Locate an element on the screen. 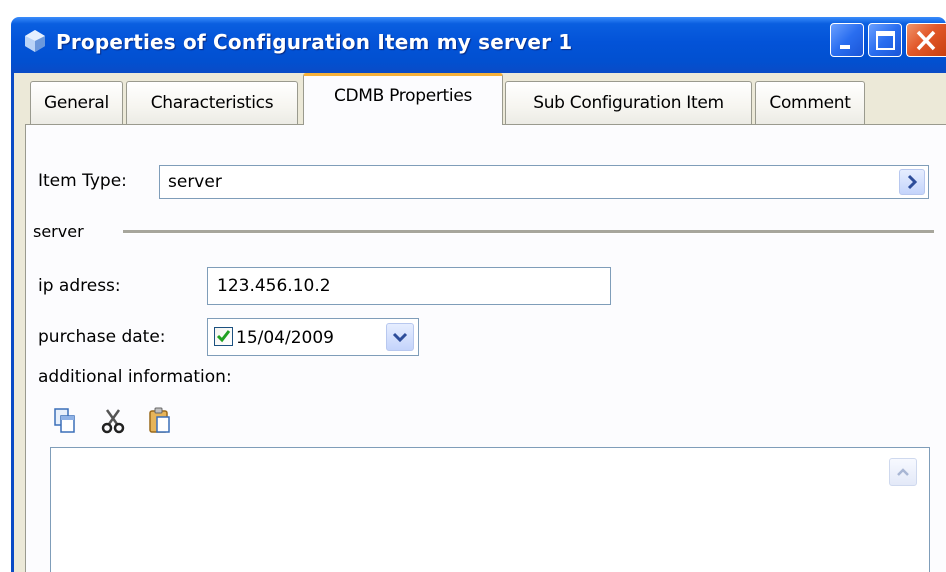  tab-characteristics: Characteristics is located at coordinates (212, 102).